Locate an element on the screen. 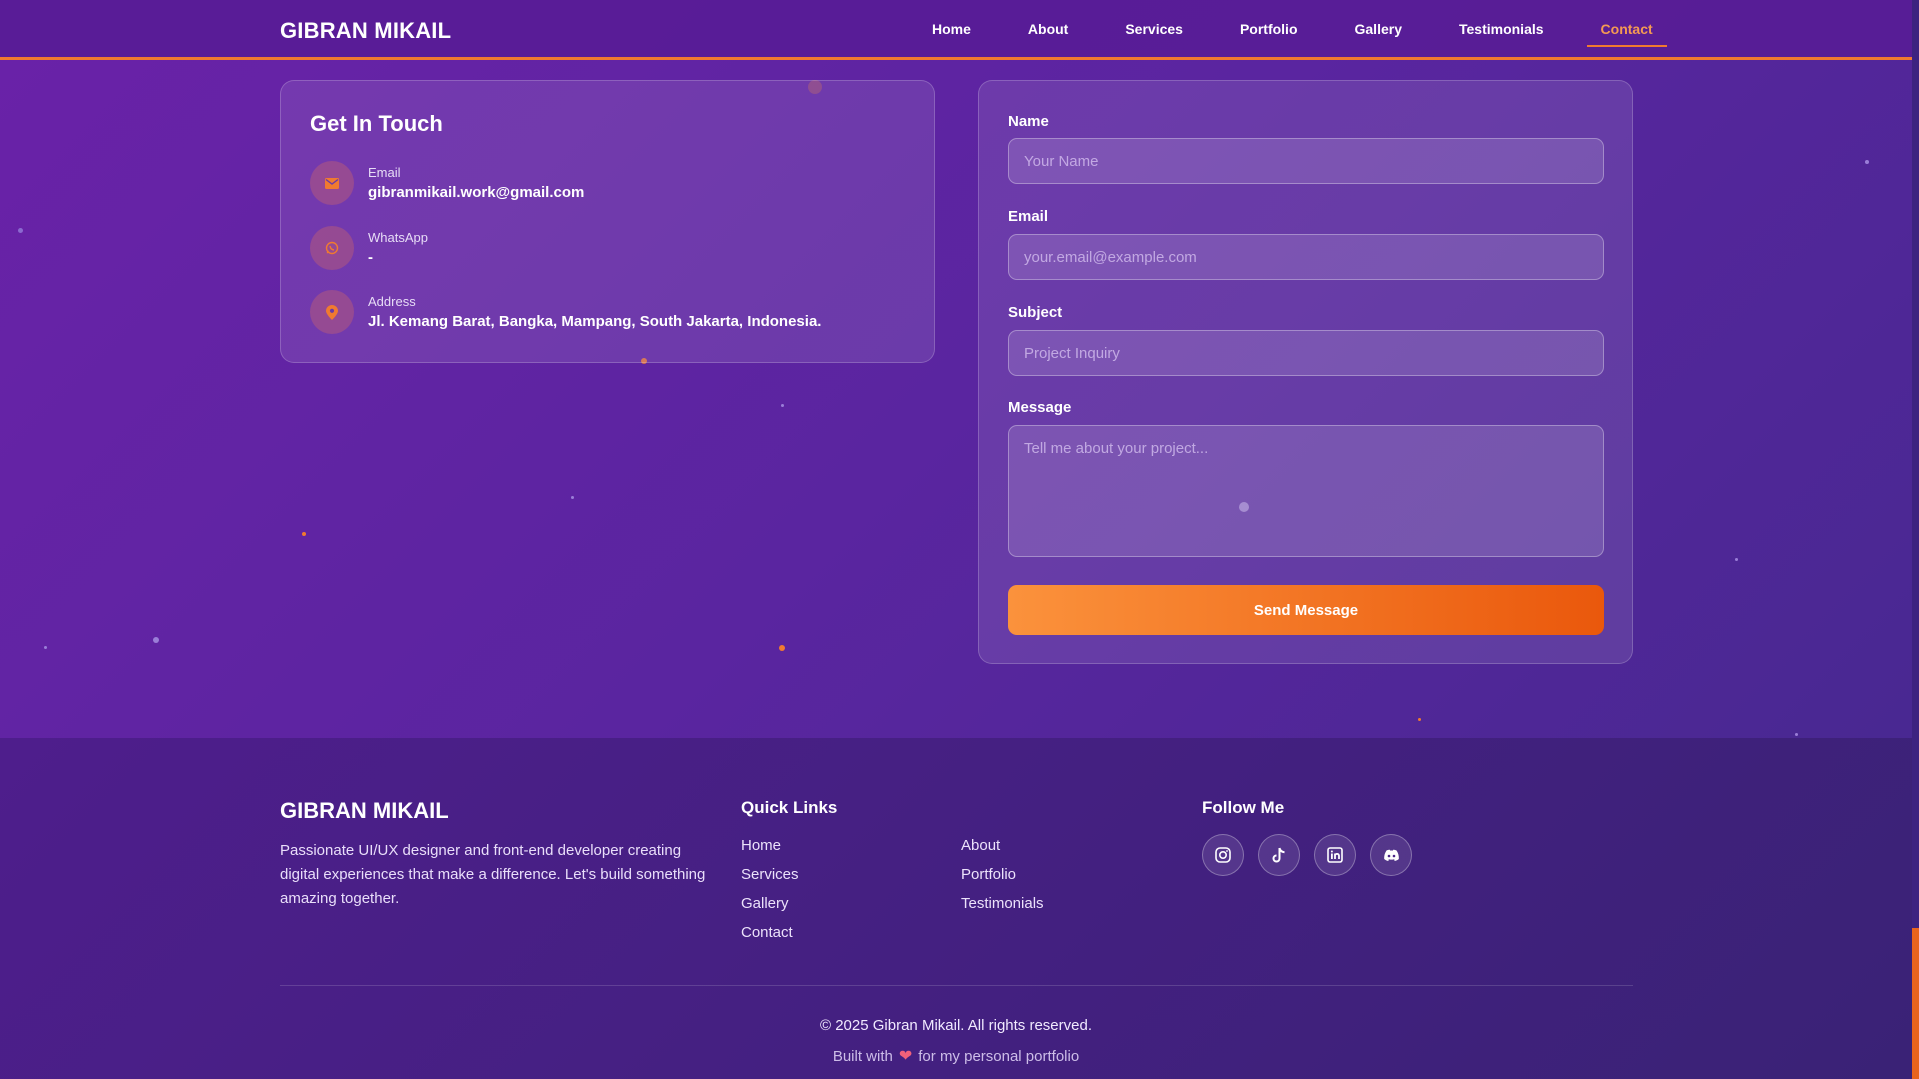  nav-link-services: Services is located at coordinates (1154, 29).